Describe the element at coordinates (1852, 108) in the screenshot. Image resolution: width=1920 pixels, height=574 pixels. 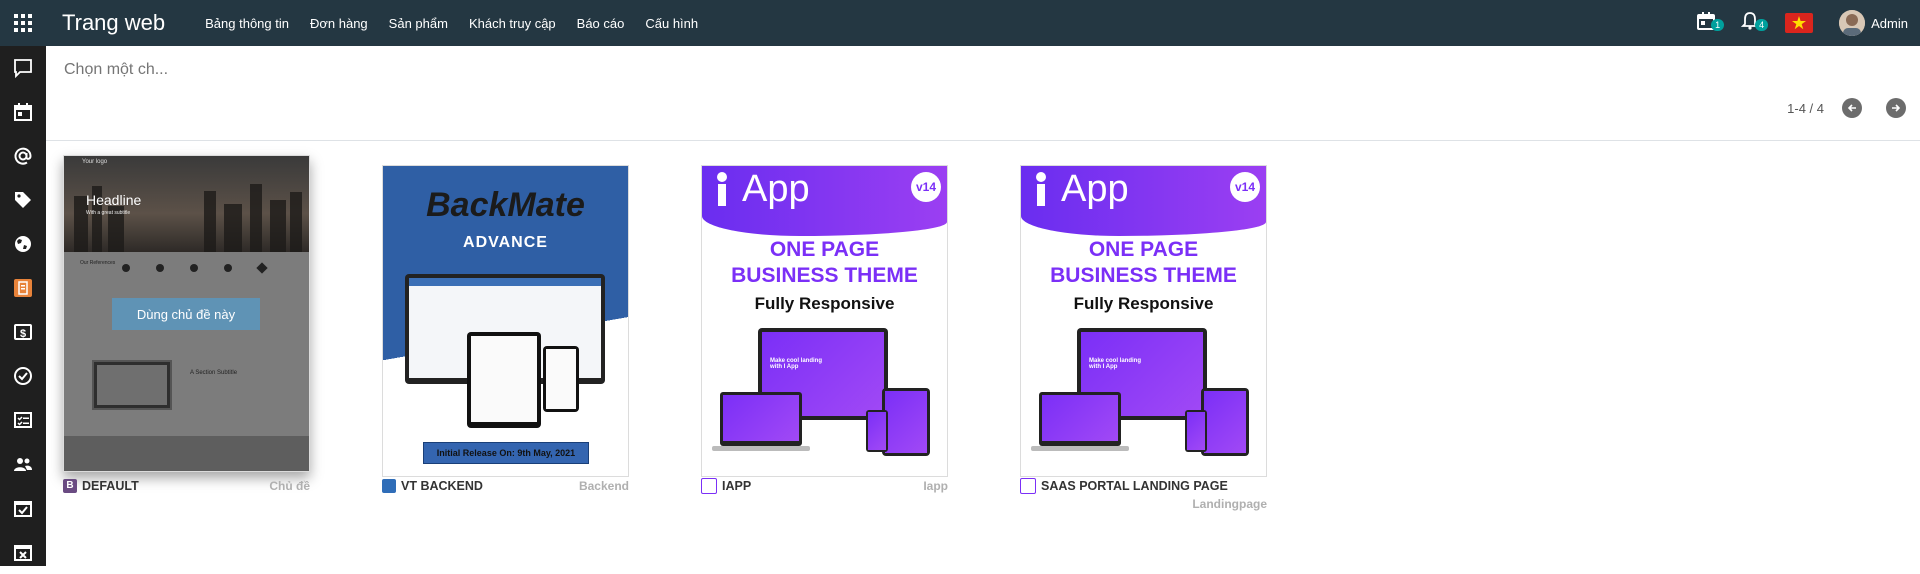
I see `pager-previous-button` at that location.